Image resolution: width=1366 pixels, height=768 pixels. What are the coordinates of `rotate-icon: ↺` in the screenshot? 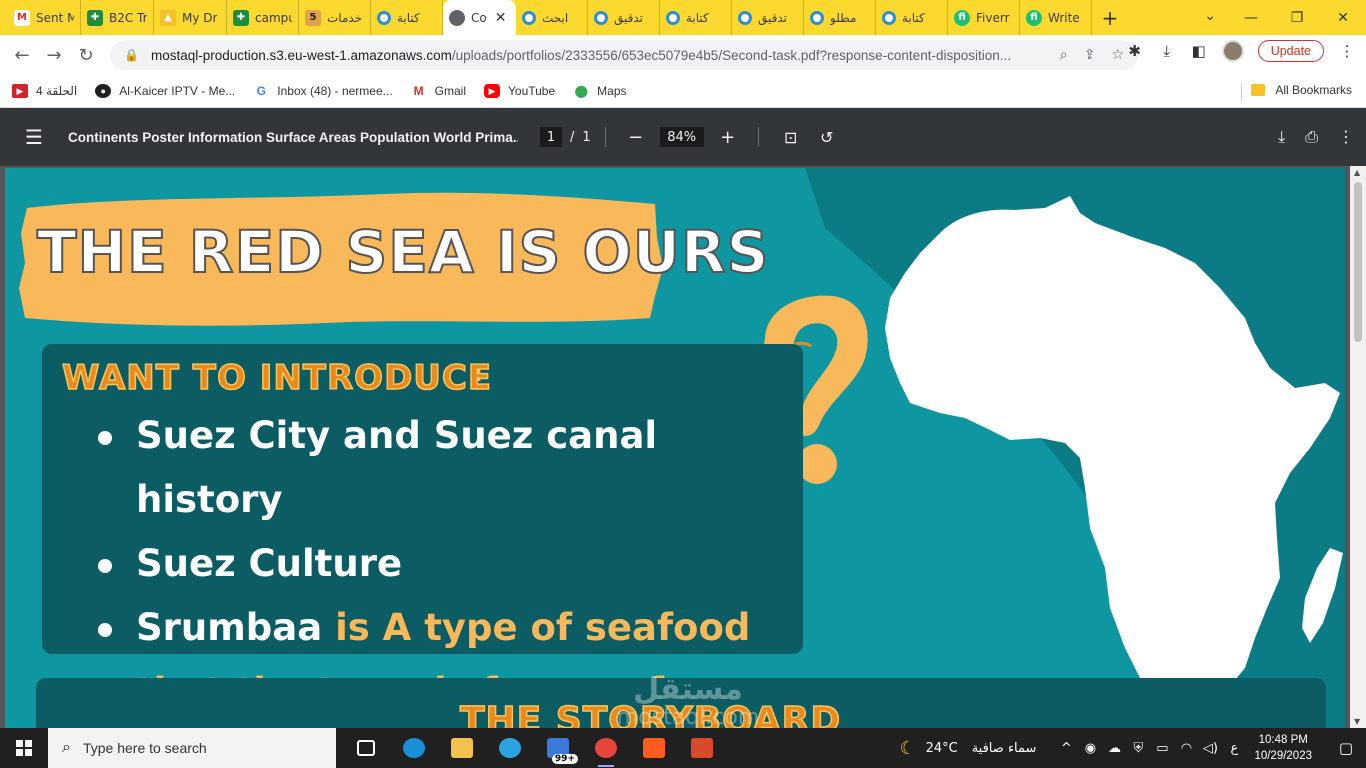 It's located at (827, 137).